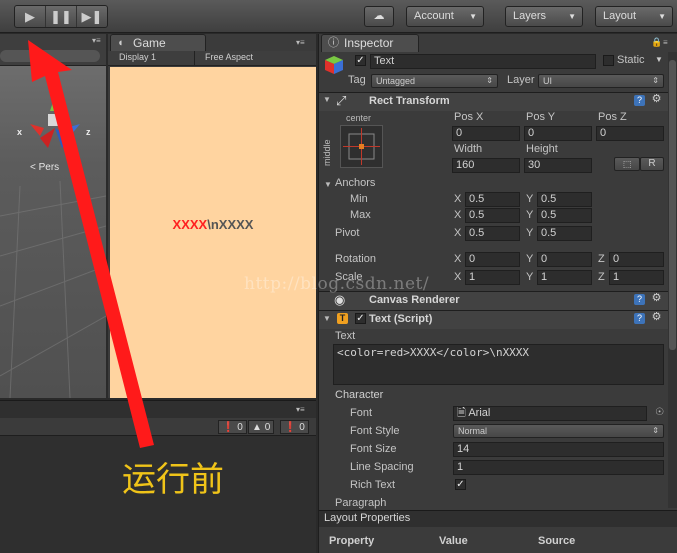  Describe the element at coordinates (620, 16) in the screenshot. I see `layout-label: Layout` at that location.